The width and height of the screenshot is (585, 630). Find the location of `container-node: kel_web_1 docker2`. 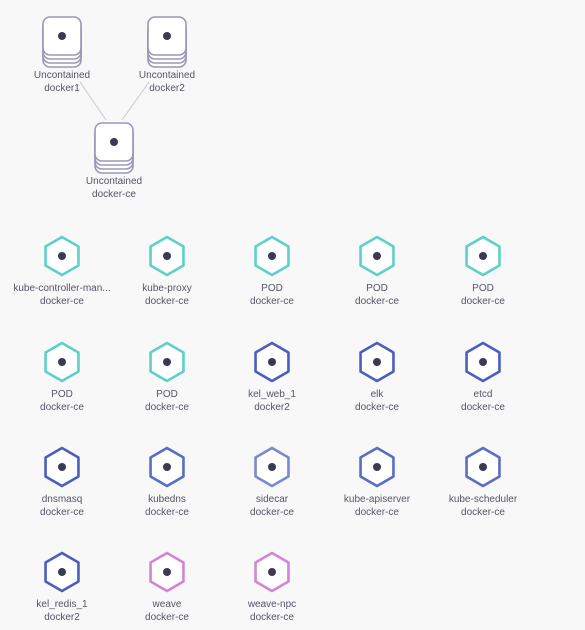

container-node: kel_web_1 docker2 is located at coordinates (272, 377).